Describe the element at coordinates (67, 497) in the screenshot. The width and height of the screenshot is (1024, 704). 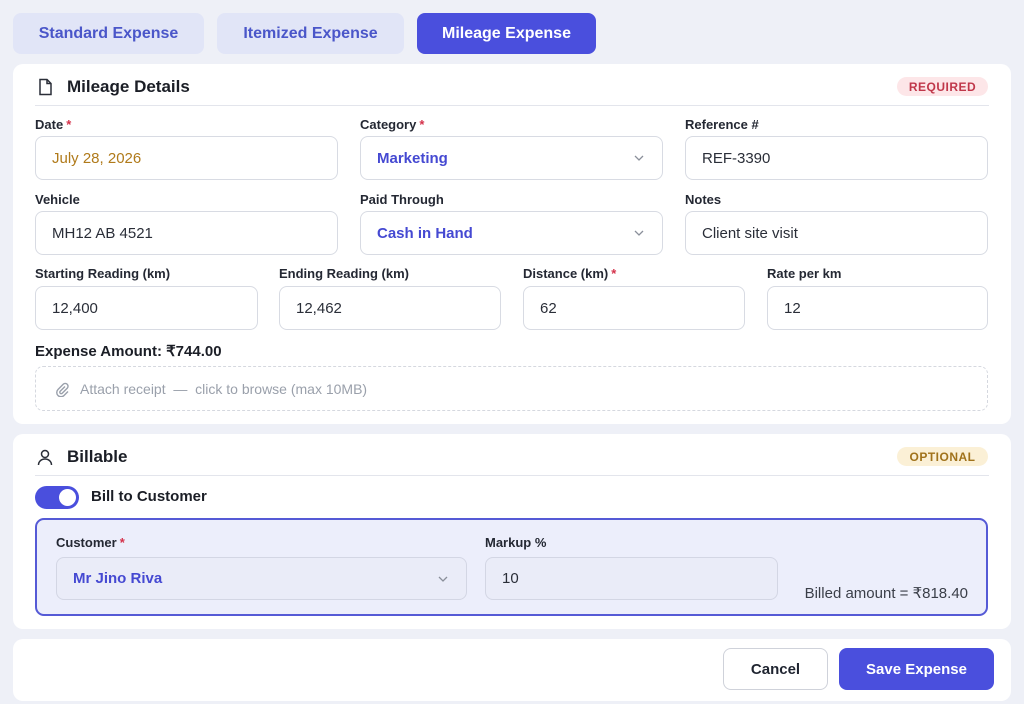
I see `toggle-knob` at that location.